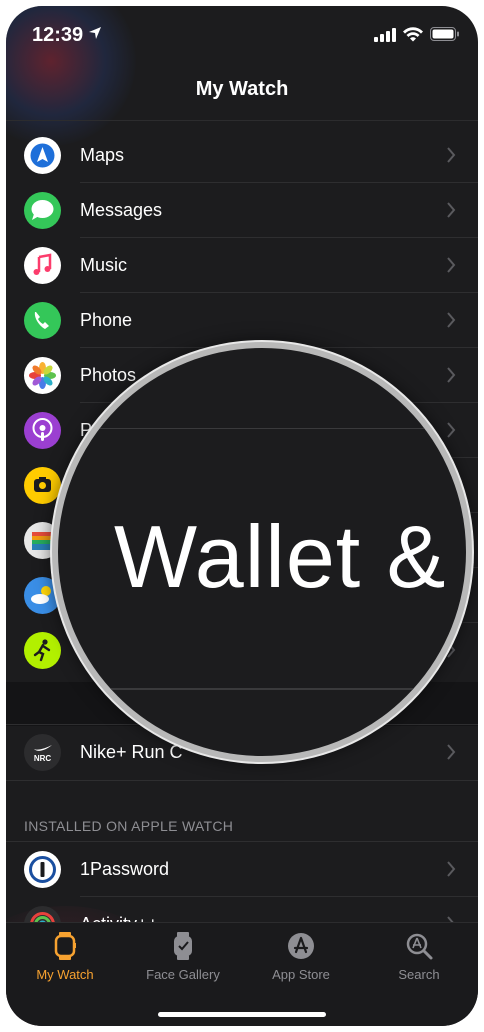 The width and height of the screenshot is (484, 1032). Describe the element at coordinates (102, 155) in the screenshot. I see `list-item-label: Maps` at that location.